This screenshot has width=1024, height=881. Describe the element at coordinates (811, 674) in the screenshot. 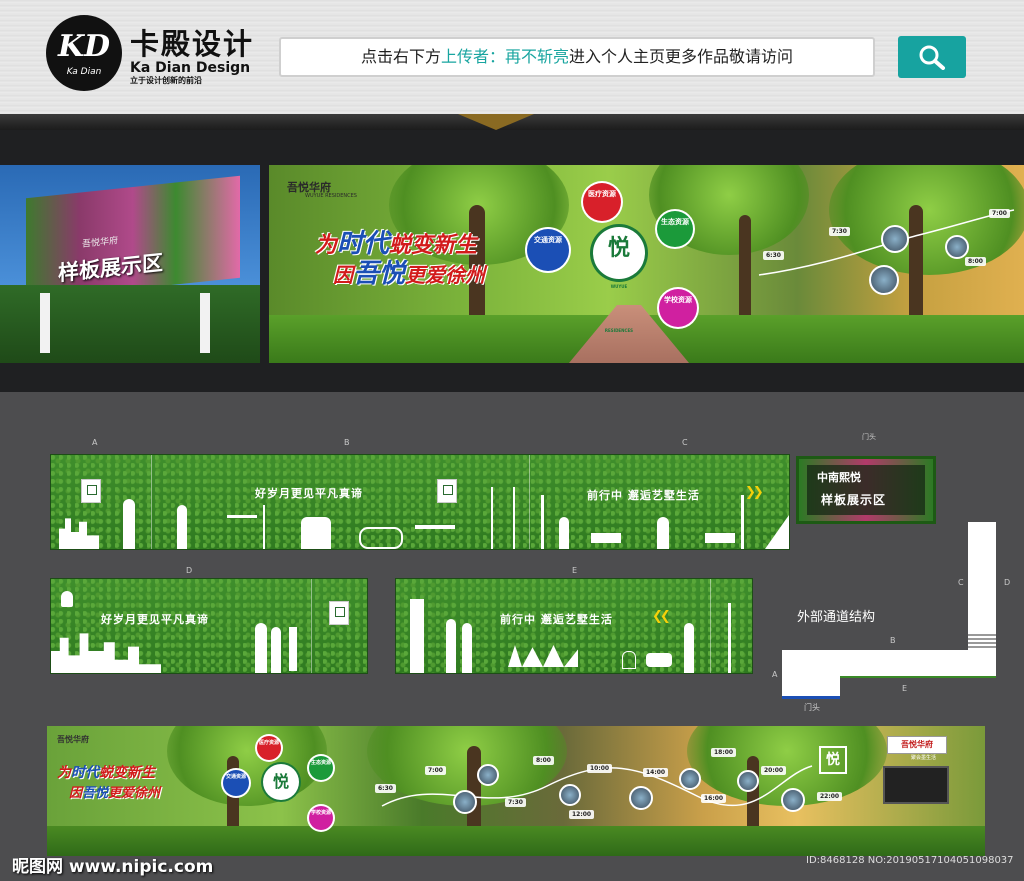

I see `passage-segment-a` at that location.